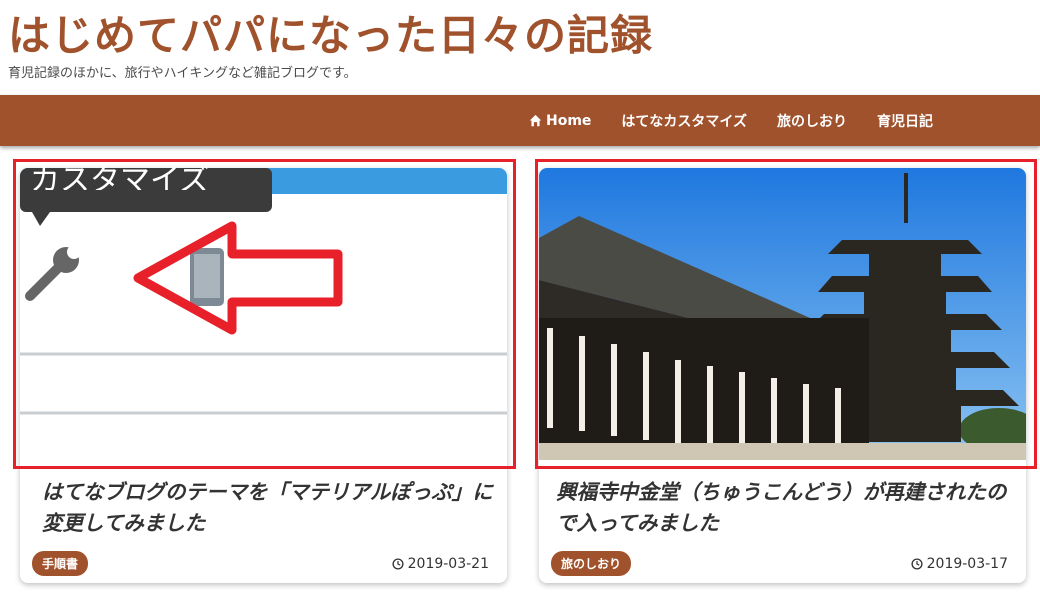  Describe the element at coordinates (60, 563) in the screenshot. I see `category-badge: 手順書` at that location.